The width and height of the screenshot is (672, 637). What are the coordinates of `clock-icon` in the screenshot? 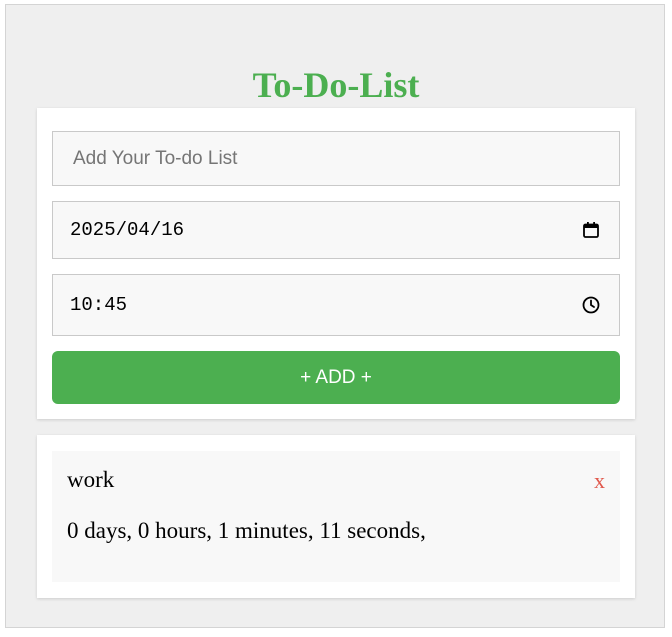 It's located at (591, 305).